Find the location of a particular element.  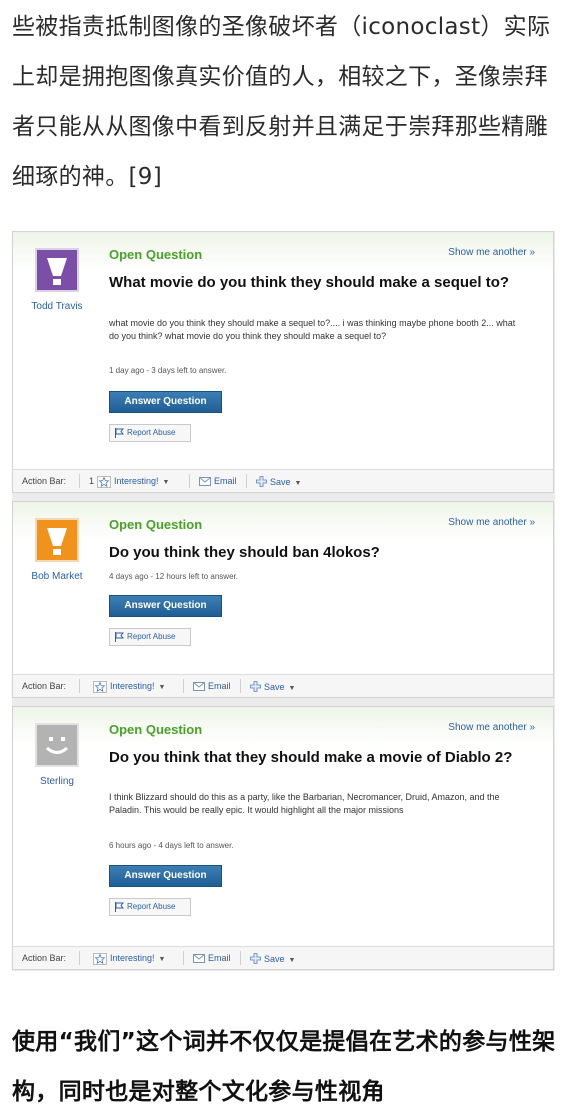

question-meta: 6 hours ago - 4 days left to answer. is located at coordinates (171, 845).